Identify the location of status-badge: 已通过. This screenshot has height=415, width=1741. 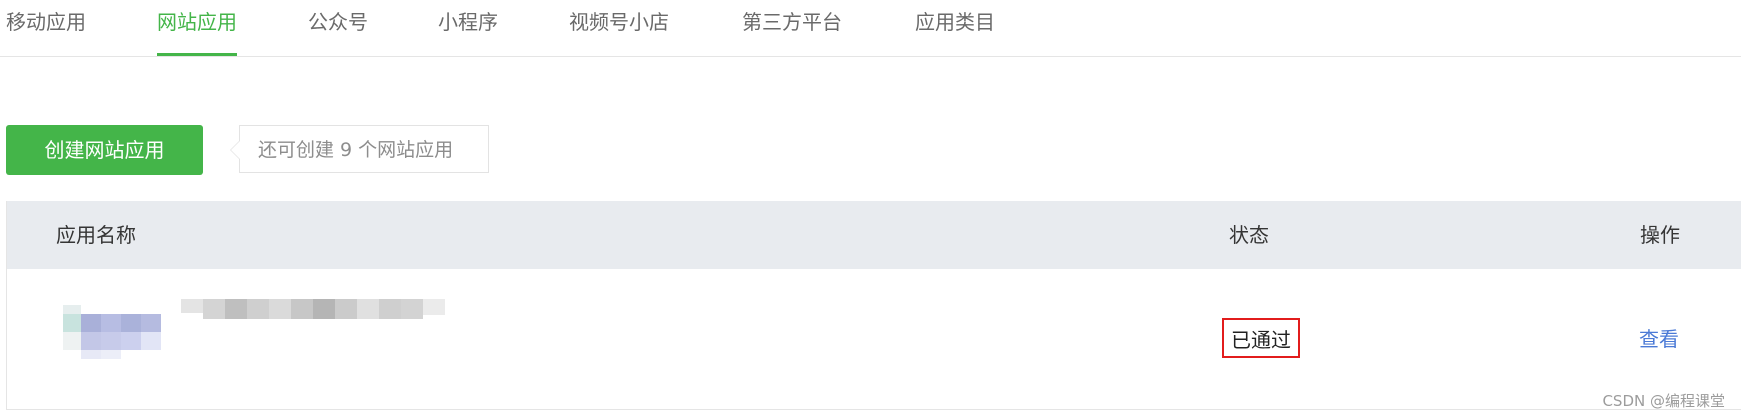
(1261, 338).